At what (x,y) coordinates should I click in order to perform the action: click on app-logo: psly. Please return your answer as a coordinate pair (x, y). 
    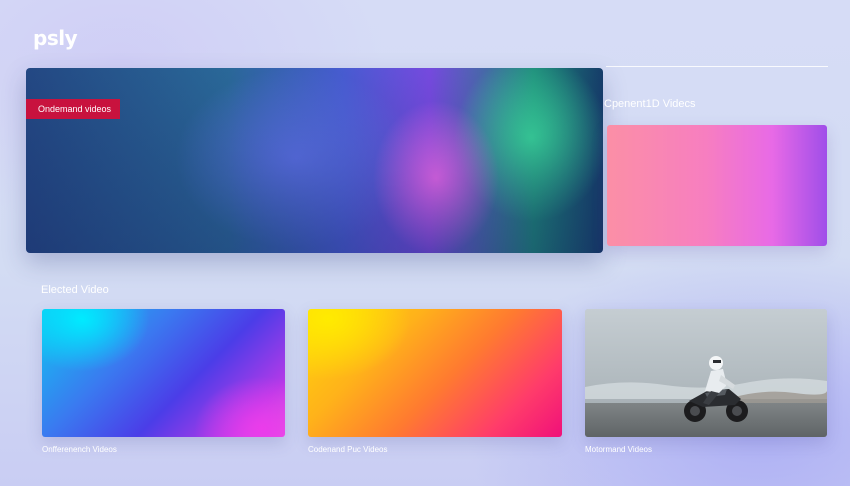
    Looking at the image, I should click on (55, 38).